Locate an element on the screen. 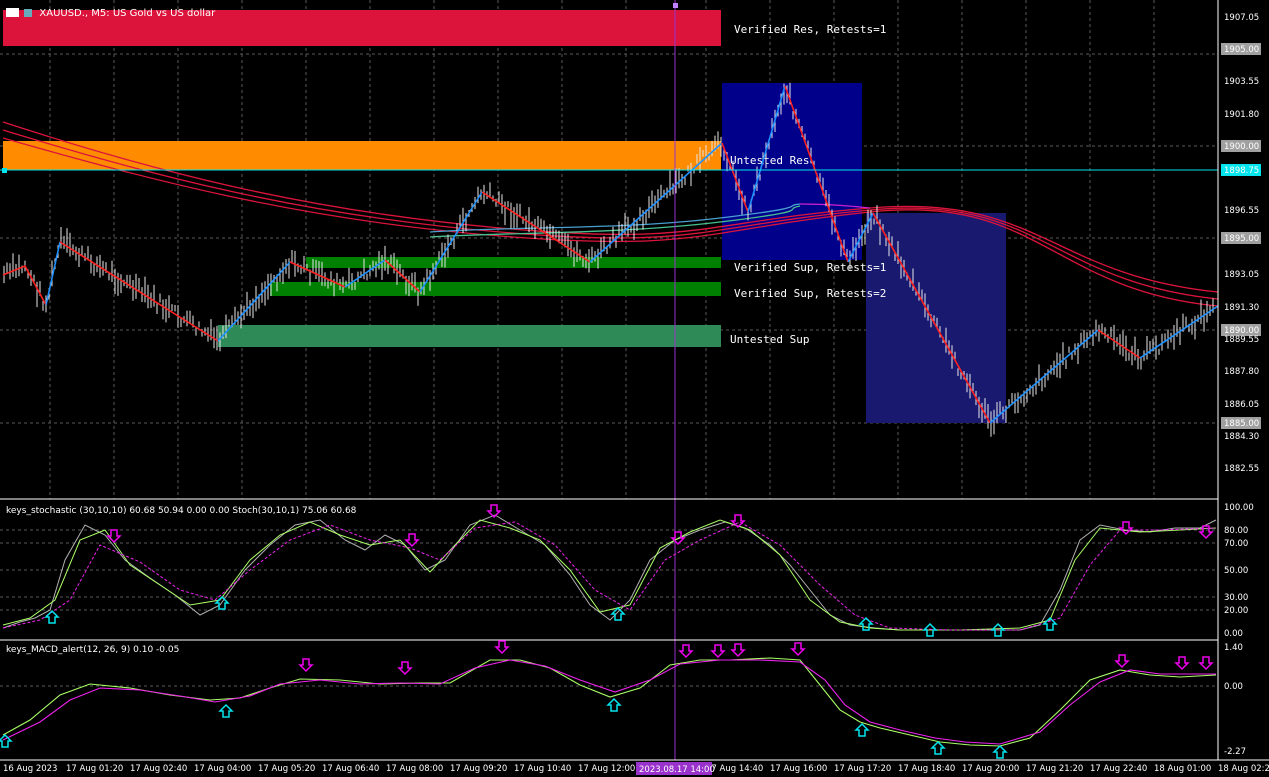 Image resolution: width=1269 pixels, height=777 pixels. stoch-tick-label: 100.00 is located at coordinates (1239, 508).